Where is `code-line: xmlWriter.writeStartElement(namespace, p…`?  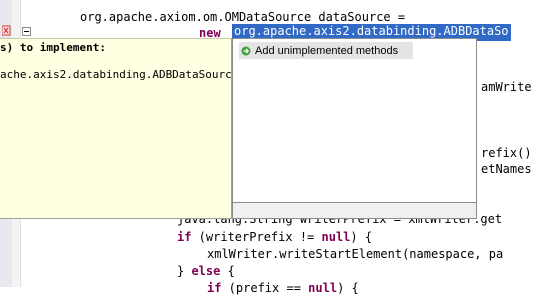 code-line: xmlWriter.writeStartElement(namespace, p… is located at coordinates (355, 254).